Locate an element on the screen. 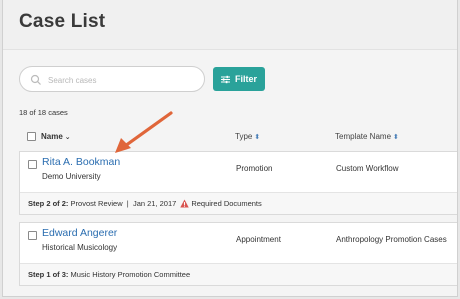 This screenshot has width=460, height=299. select-all-checkbox is located at coordinates (31, 136).